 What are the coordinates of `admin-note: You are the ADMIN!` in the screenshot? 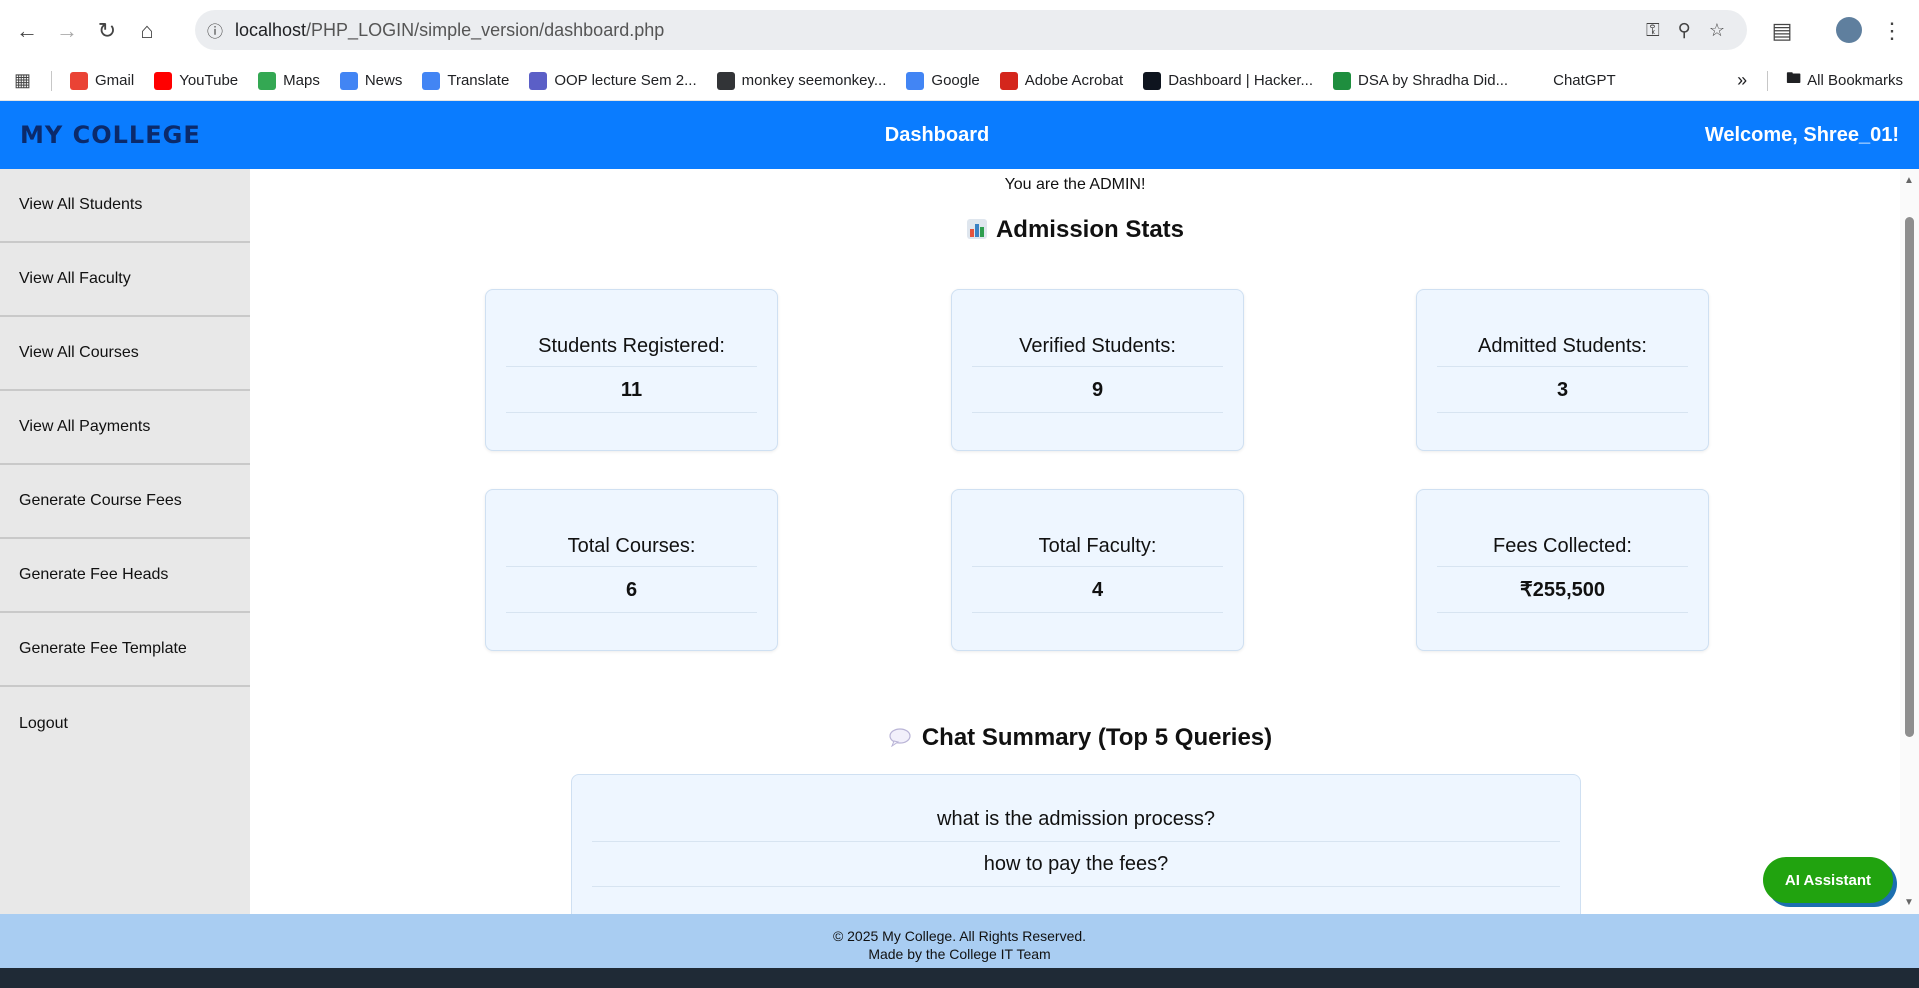 It's located at (1075, 184).